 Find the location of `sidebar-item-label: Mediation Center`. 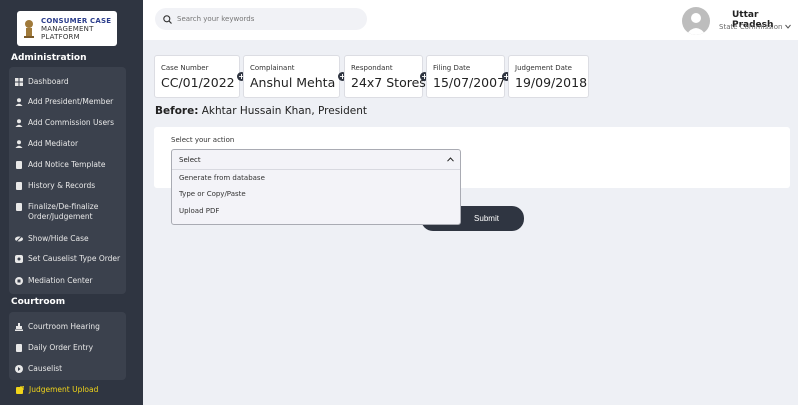

sidebar-item-label: Mediation Center is located at coordinates (60, 280).